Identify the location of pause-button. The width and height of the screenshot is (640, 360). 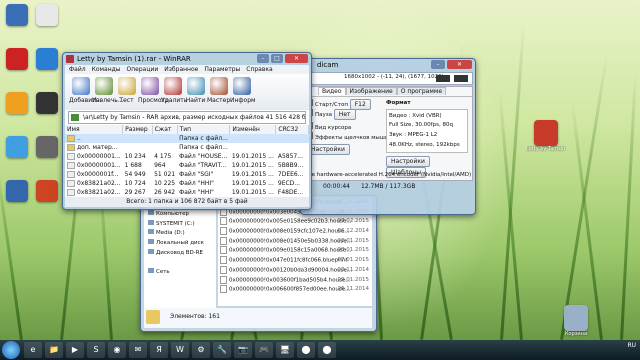
(461, 78).